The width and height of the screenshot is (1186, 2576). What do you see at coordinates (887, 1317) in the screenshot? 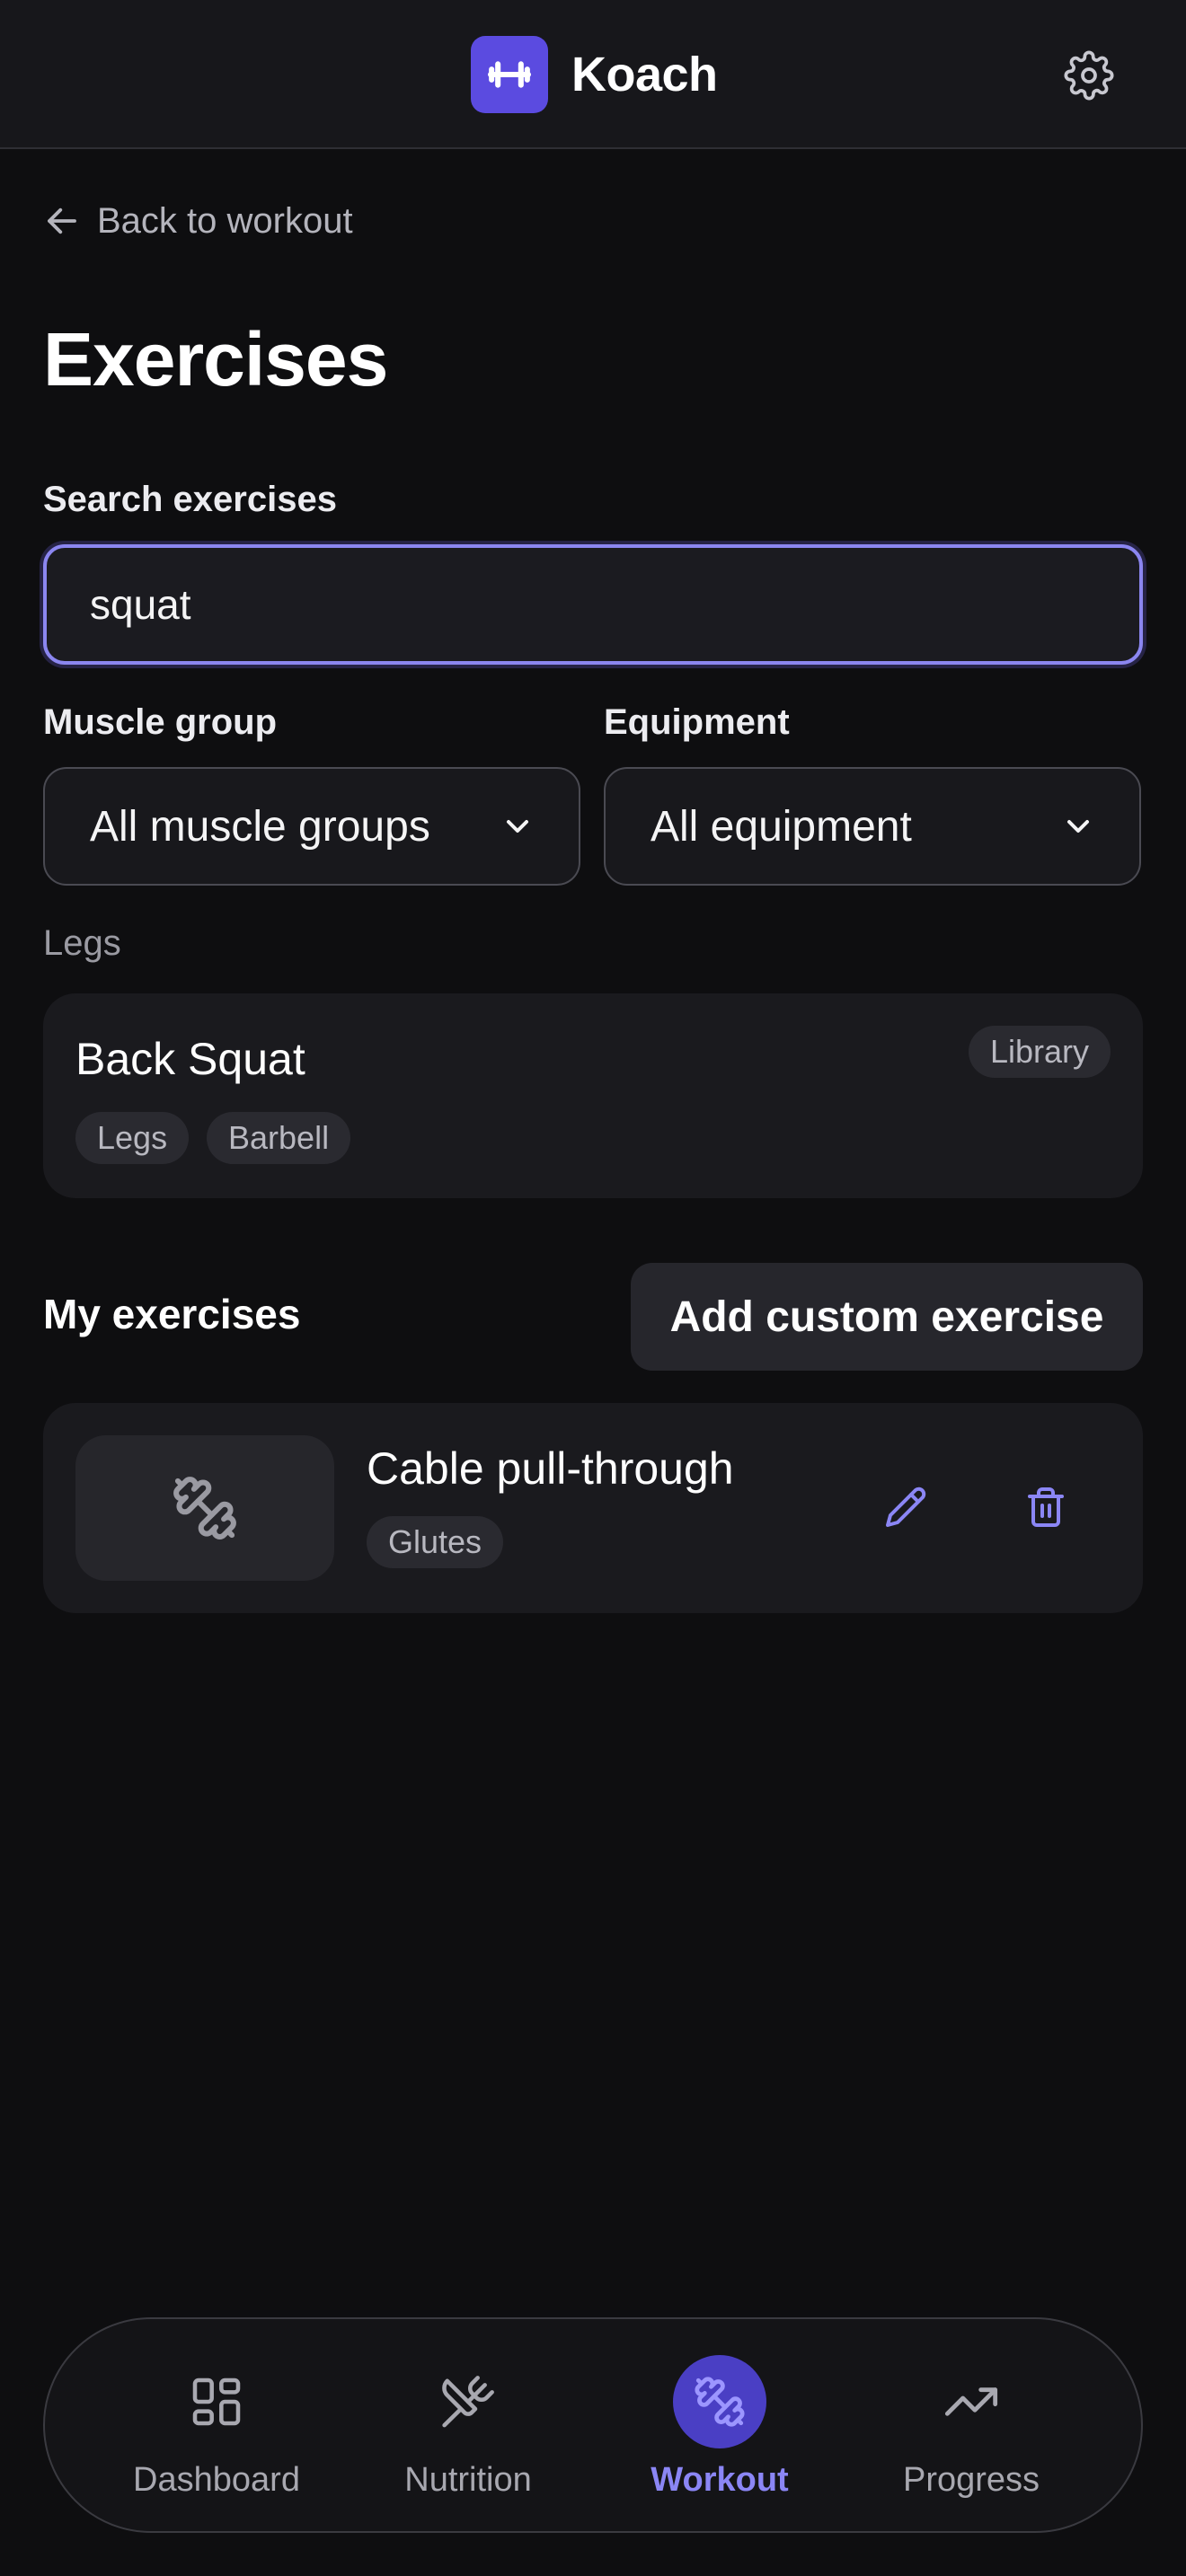
I see `add-custom-exercise-button: Add custom exercise` at bounding box center [887, 1317].